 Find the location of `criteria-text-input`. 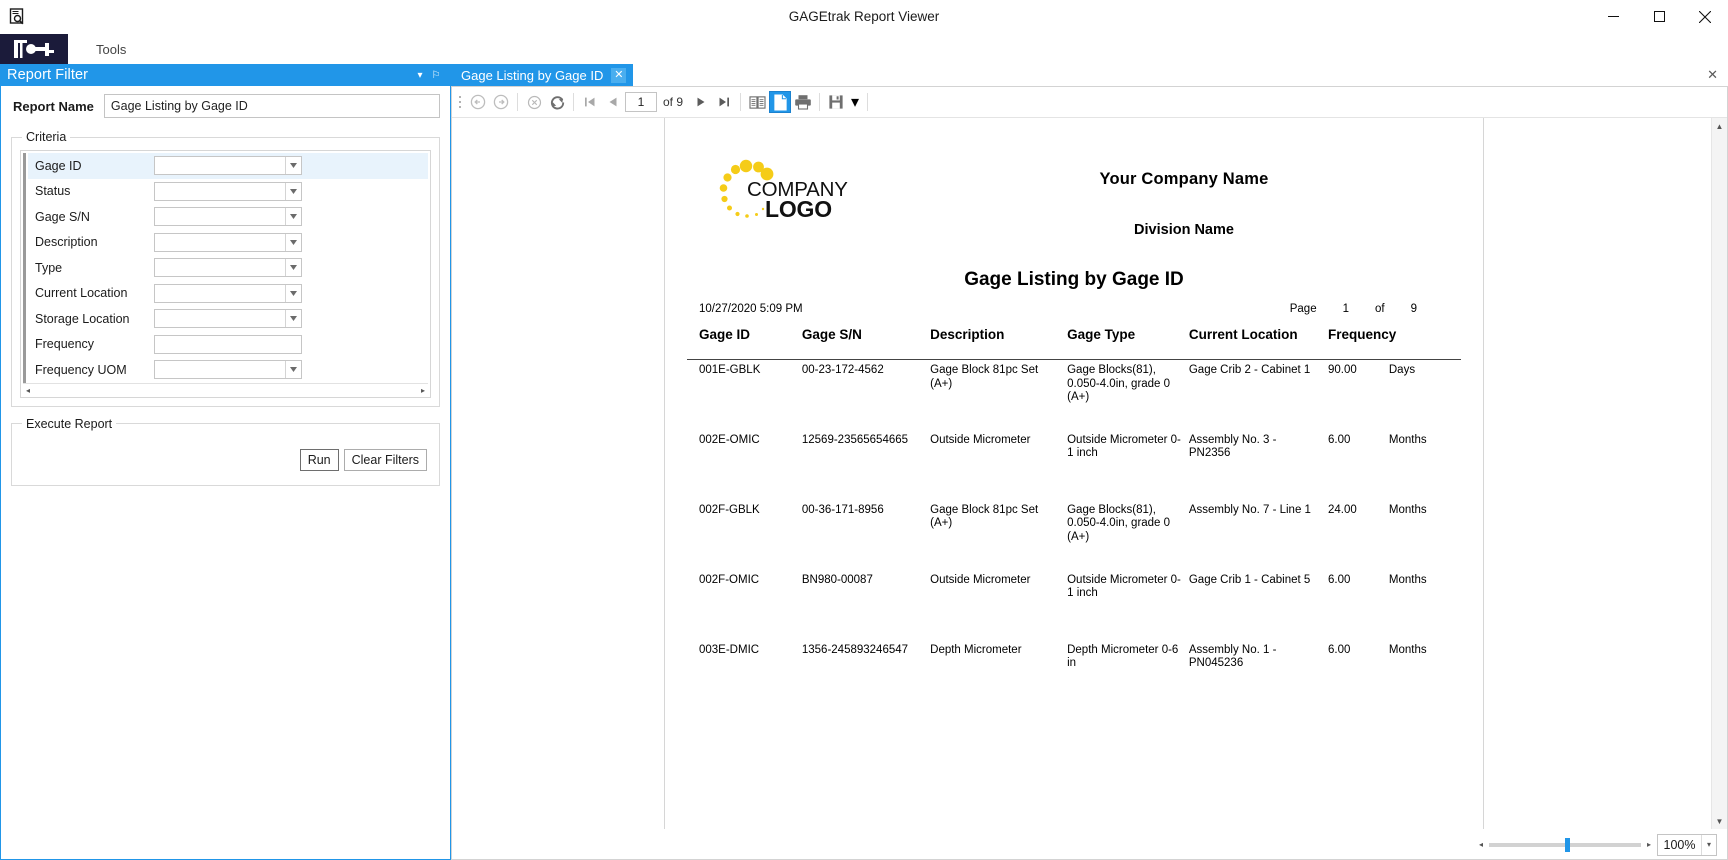

criteria-text-input is located at coordinates (228, 344).